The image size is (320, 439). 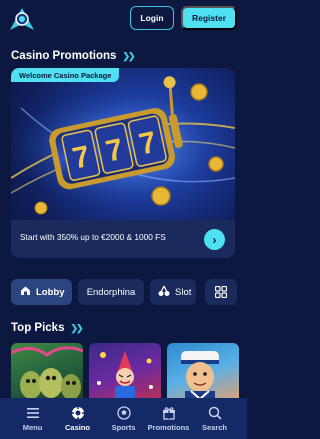 I want to click on login-button: Login, so click(x=152, y=18).